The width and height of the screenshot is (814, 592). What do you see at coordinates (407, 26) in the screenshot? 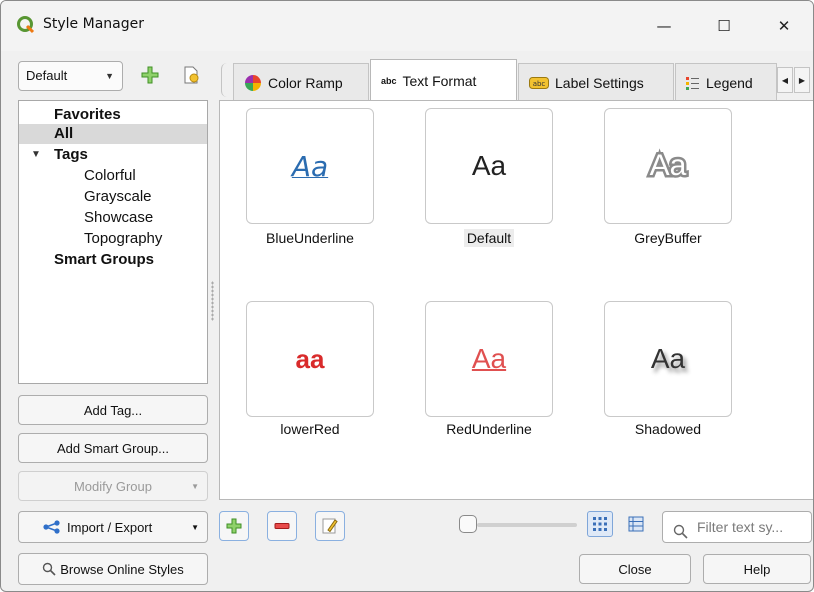
I see `title-bar: Style Manager — ☐ ✕` at bounding box center [407, 26].